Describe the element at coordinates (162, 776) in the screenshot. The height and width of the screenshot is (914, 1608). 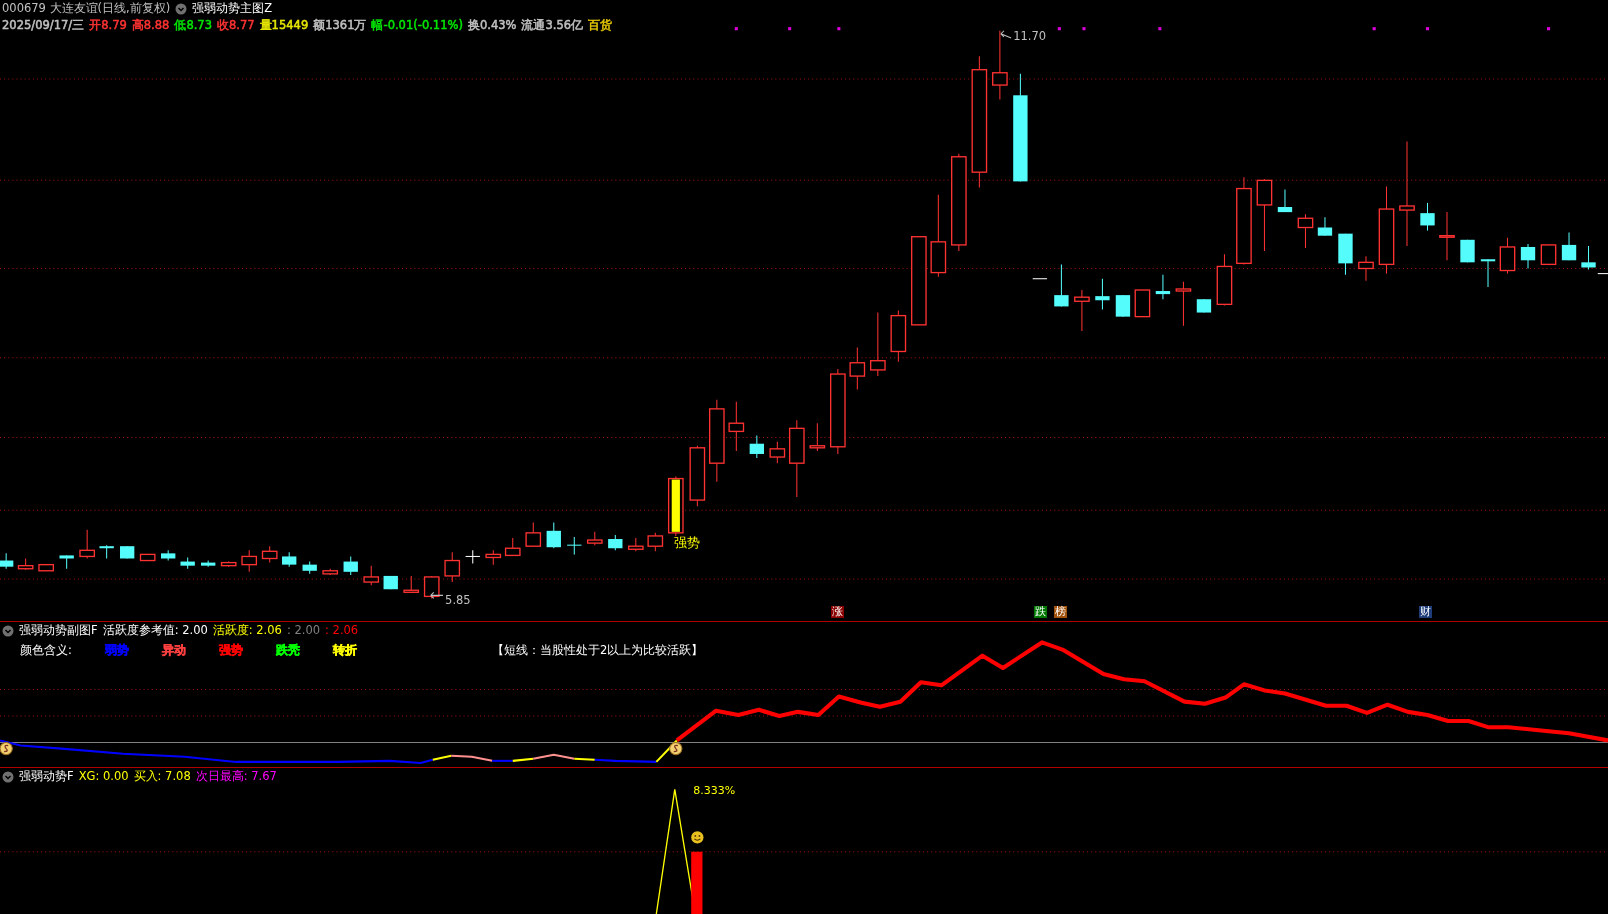
I see `indicator-value: 买入: 7.08` at that location.